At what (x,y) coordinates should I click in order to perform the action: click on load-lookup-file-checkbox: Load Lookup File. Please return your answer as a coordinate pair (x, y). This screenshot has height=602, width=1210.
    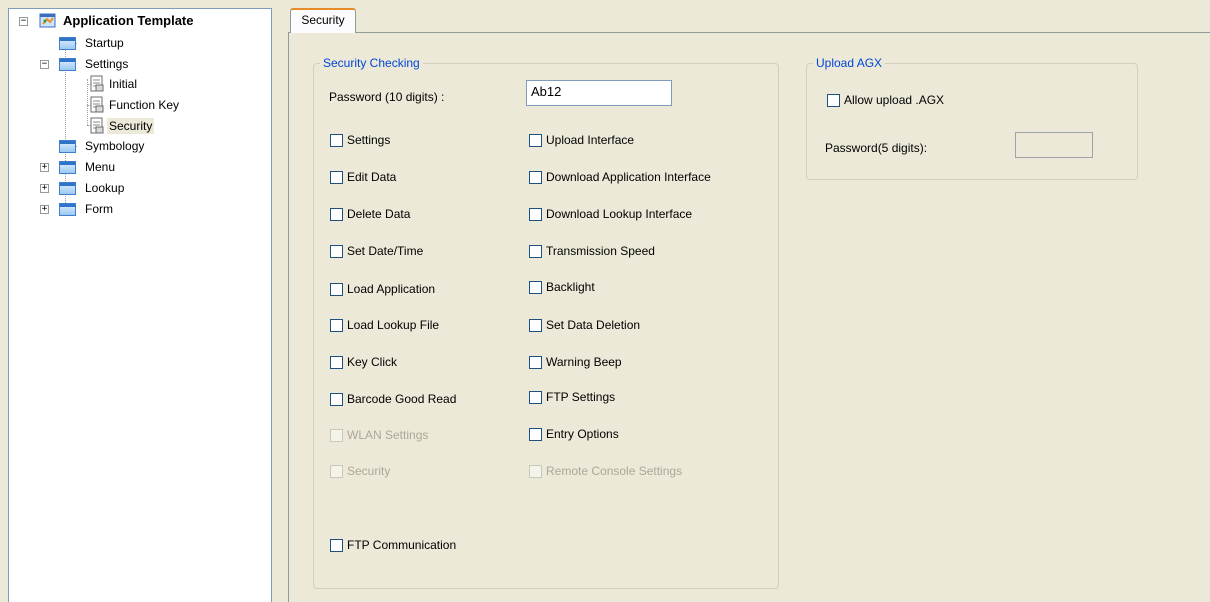
    Looking at the image, I should click on (384, 325).